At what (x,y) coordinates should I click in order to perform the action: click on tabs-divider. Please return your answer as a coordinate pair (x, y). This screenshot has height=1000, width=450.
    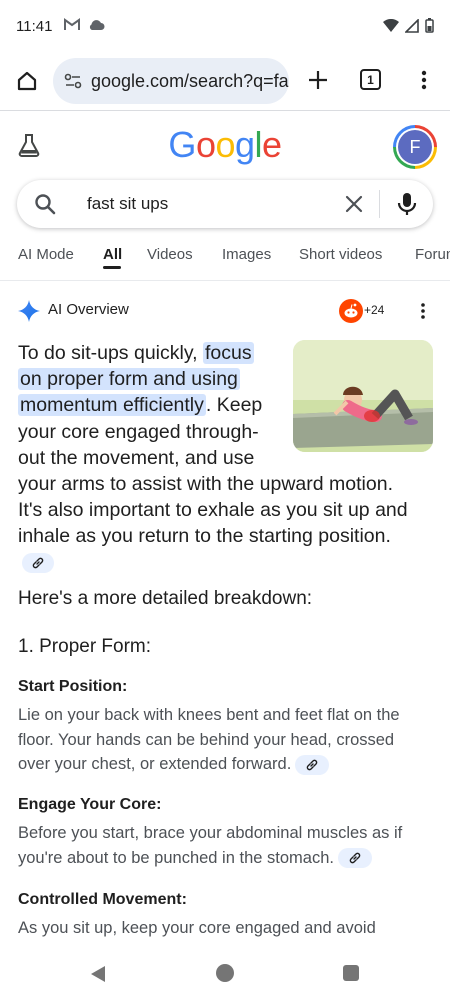
    Looking at the image, I should click on (225, 280).